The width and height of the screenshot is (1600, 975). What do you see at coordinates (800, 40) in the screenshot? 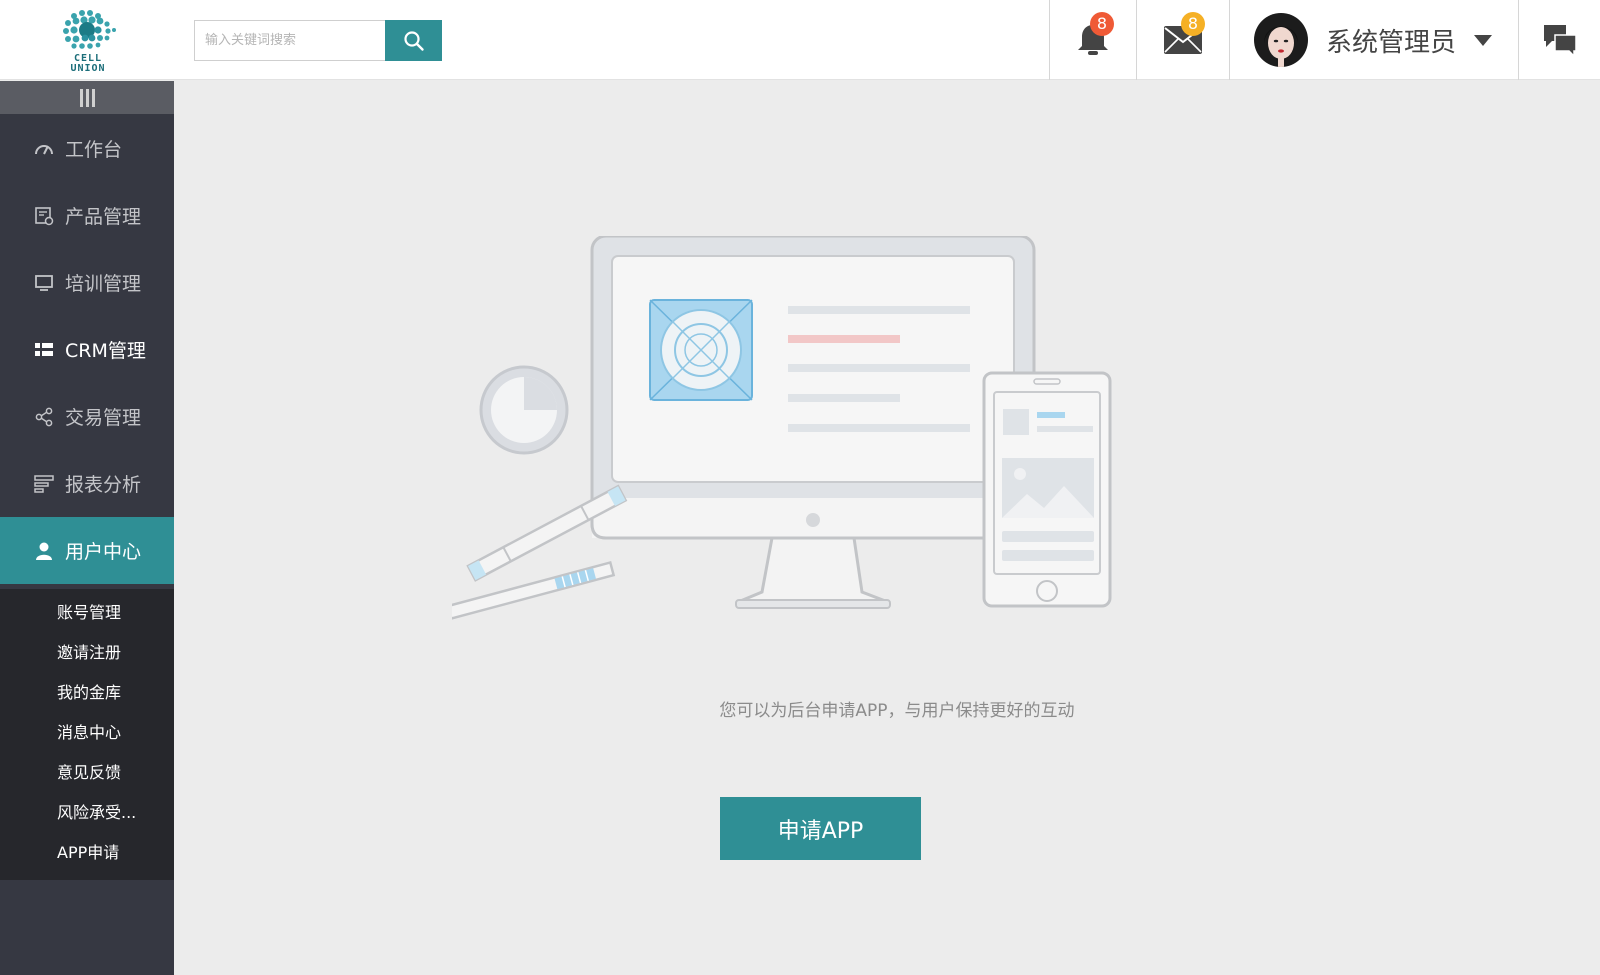
I see `top-header: CELL UNION 8 8` at bounding box center [800, 40].